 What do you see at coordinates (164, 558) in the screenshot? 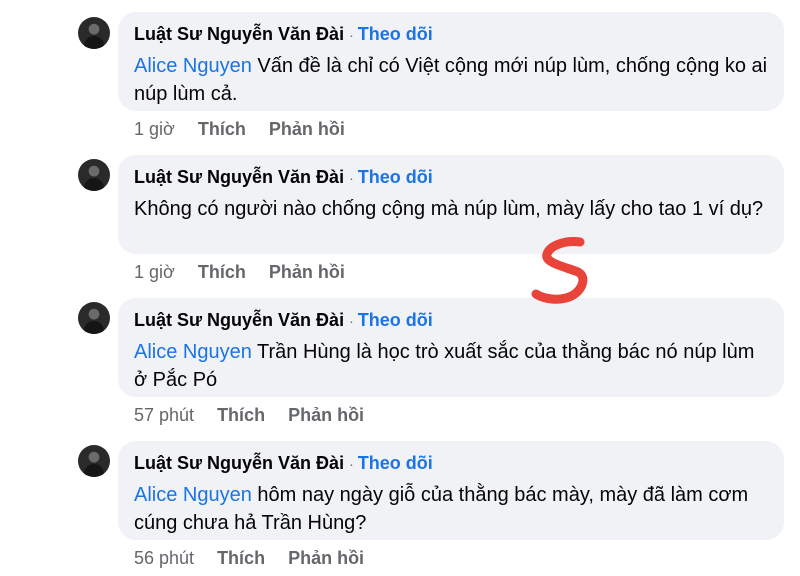
I see `timestamp: 56 phút` at bounding box center [164, 558].